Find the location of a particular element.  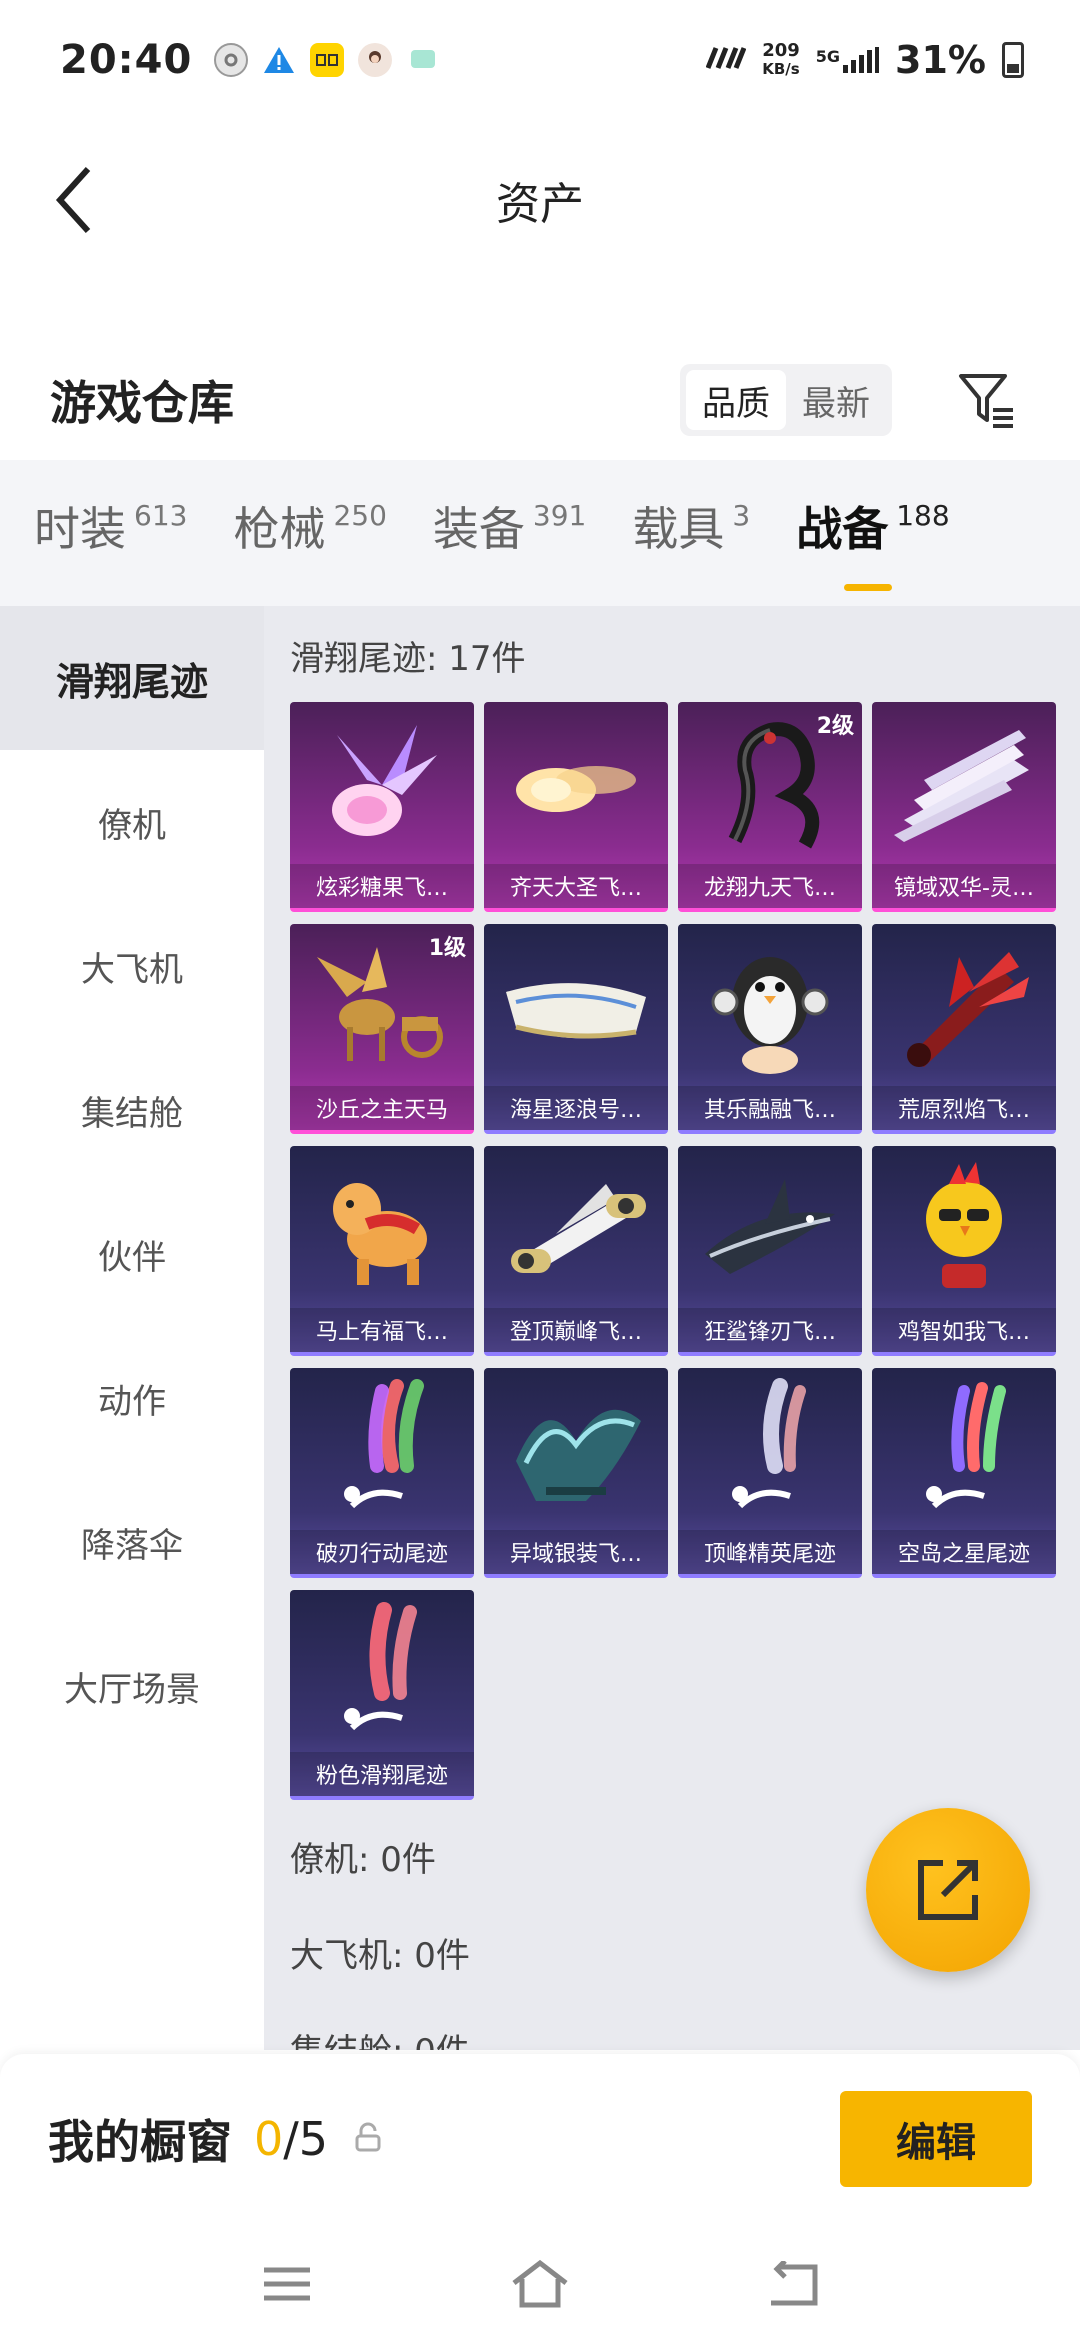

net-speed: 209 KB/s is located at coordinates (781, 59).